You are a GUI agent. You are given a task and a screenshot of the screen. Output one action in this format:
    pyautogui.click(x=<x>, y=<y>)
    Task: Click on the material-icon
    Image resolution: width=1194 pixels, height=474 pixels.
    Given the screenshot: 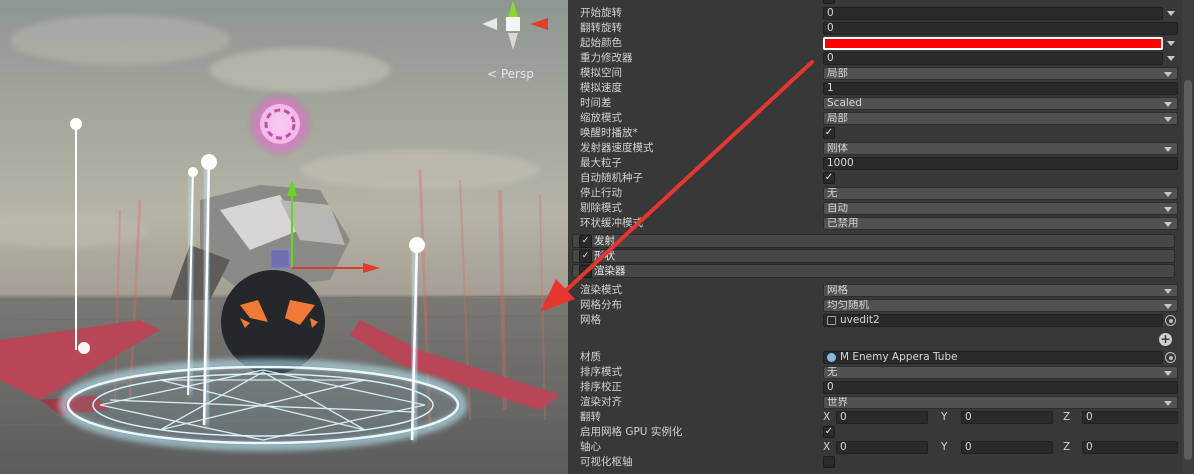 What is the action you would take?
    pyautogui.click(x=831, y=357)
    